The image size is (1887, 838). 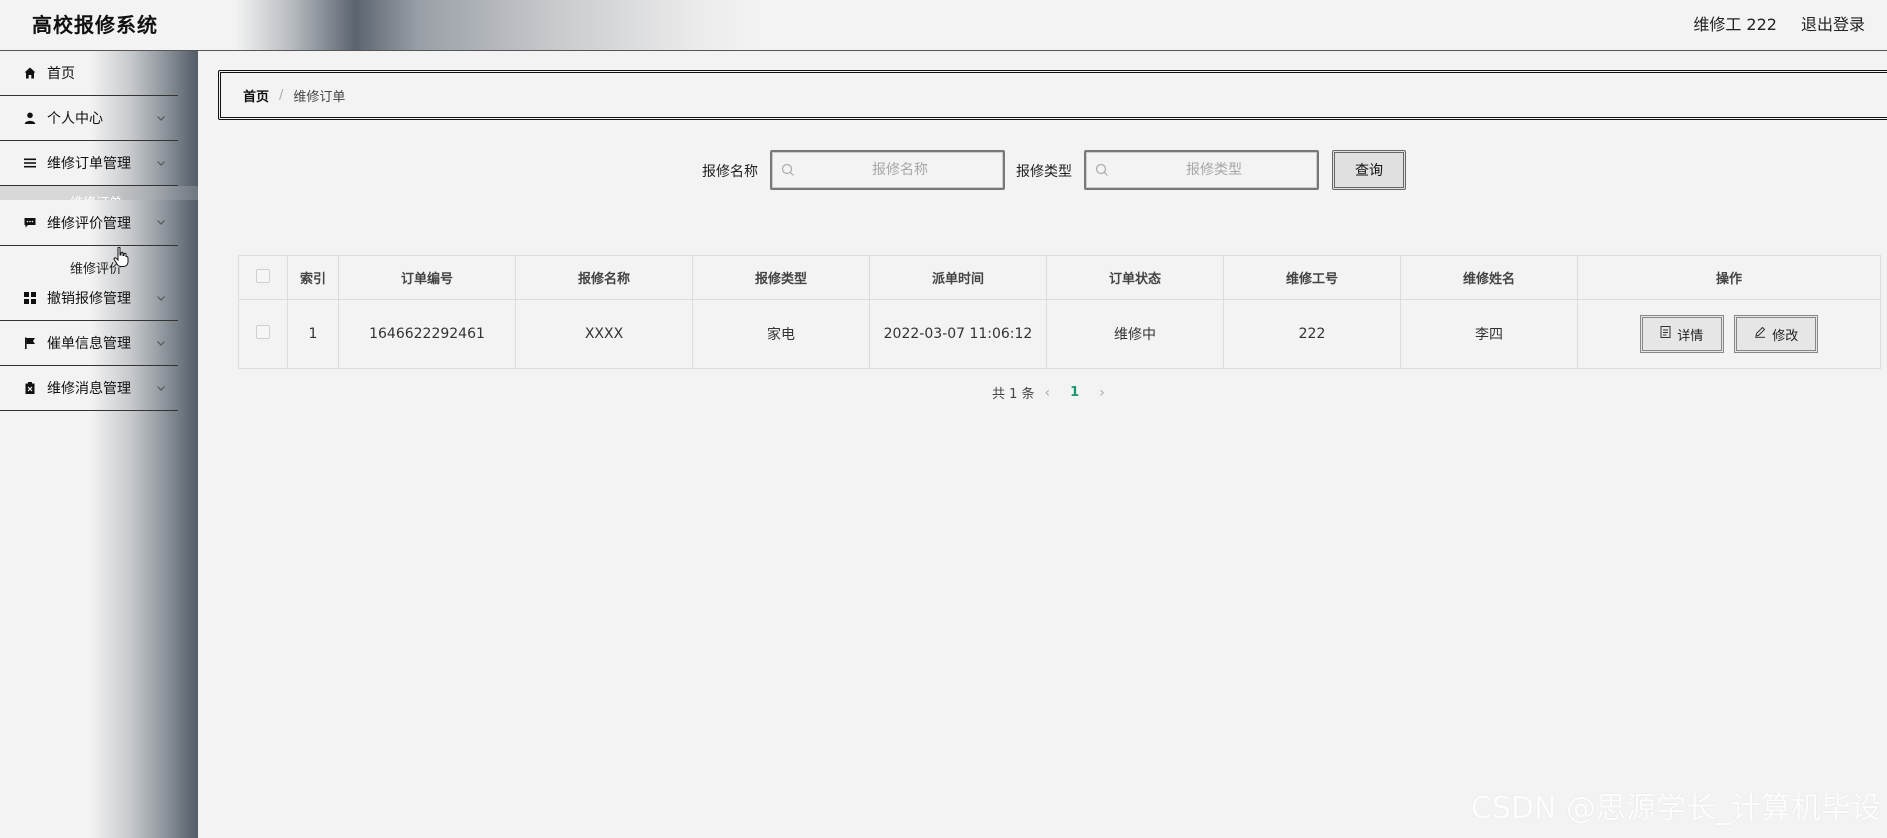 What do you see at coordinates (313, 334) in the screenshot?
I see `cell-index: 1` at bounding box center [313, 334].